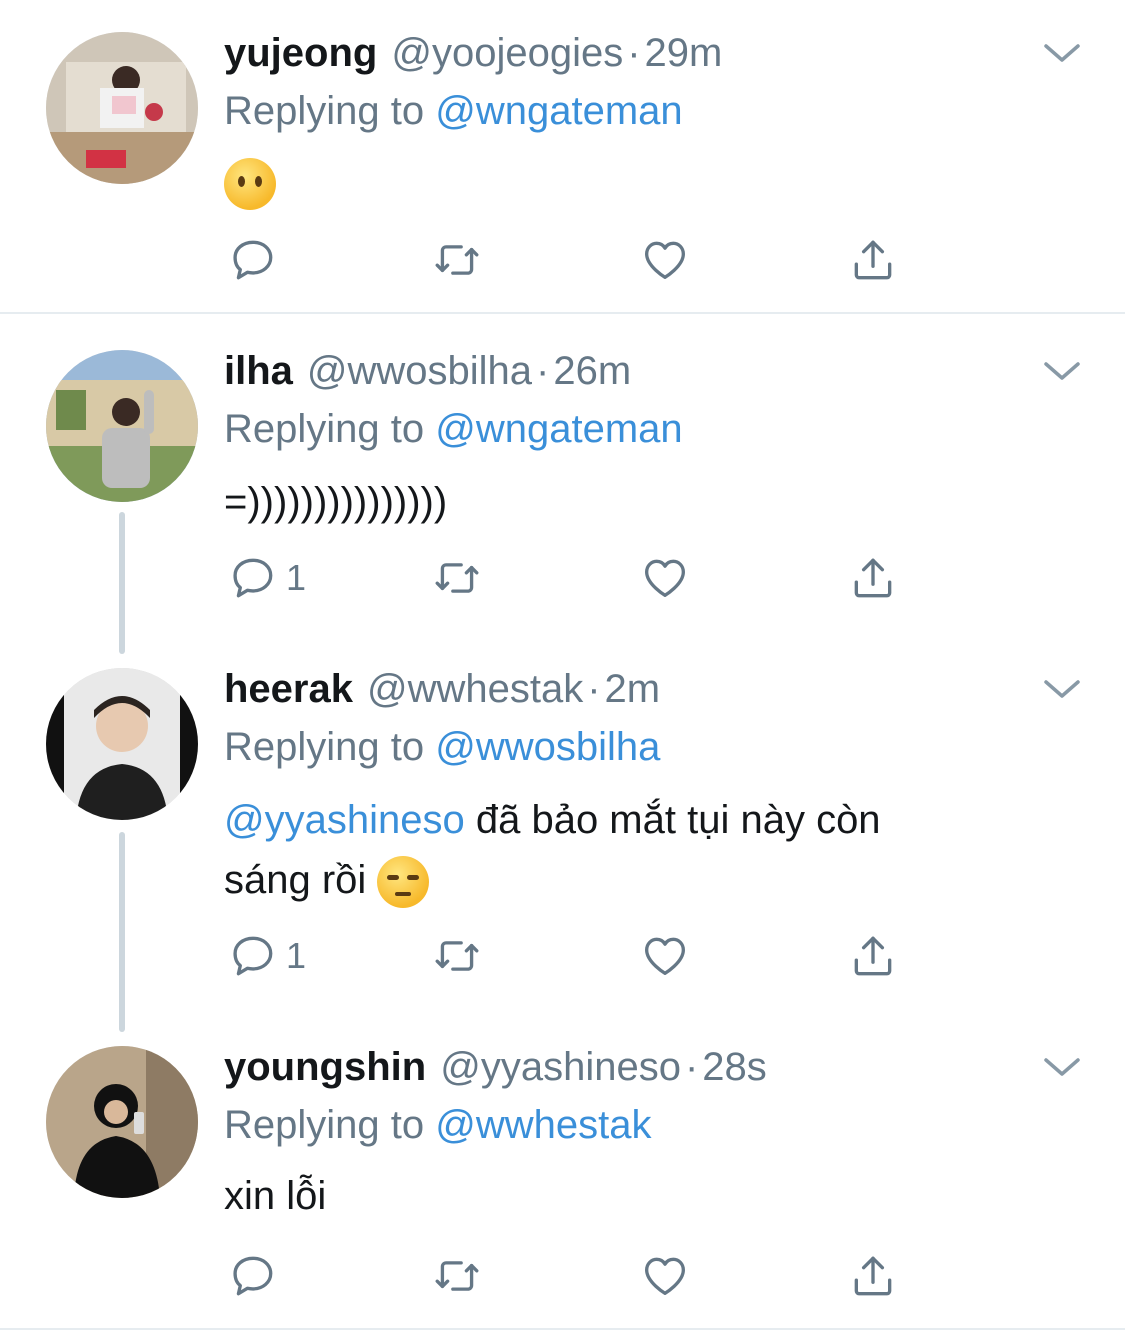 Image resolution: width=1125 pixels, height=1332 pixels. I want to click on tweet-header: heerak @wwhestak · 2m, so click(442, 689).